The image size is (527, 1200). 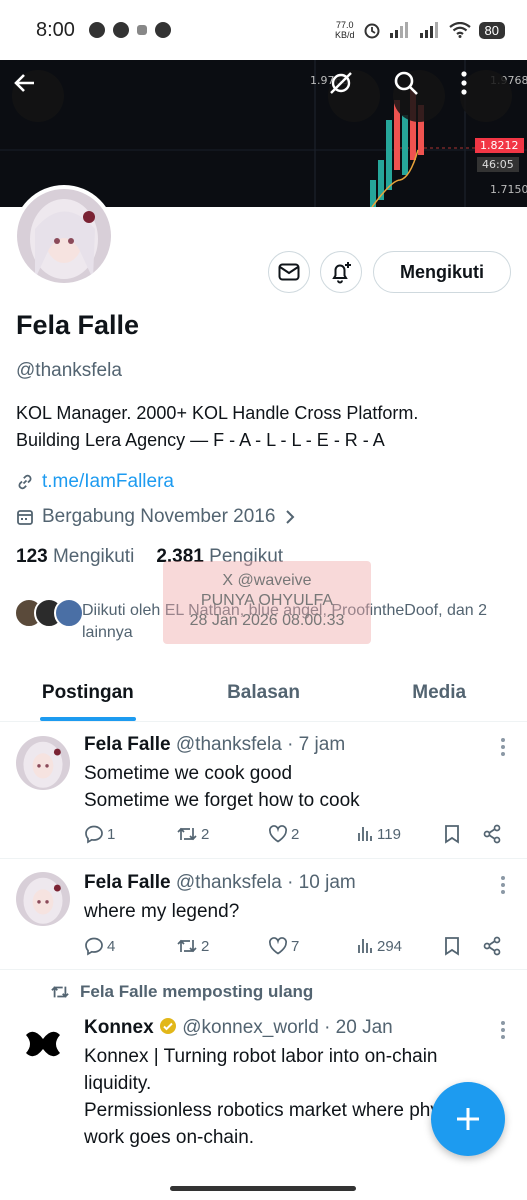 What do you see at coordinates (312, 834) in the screenshot?
I see `like-button: 2` at bounding box center [312, 834].